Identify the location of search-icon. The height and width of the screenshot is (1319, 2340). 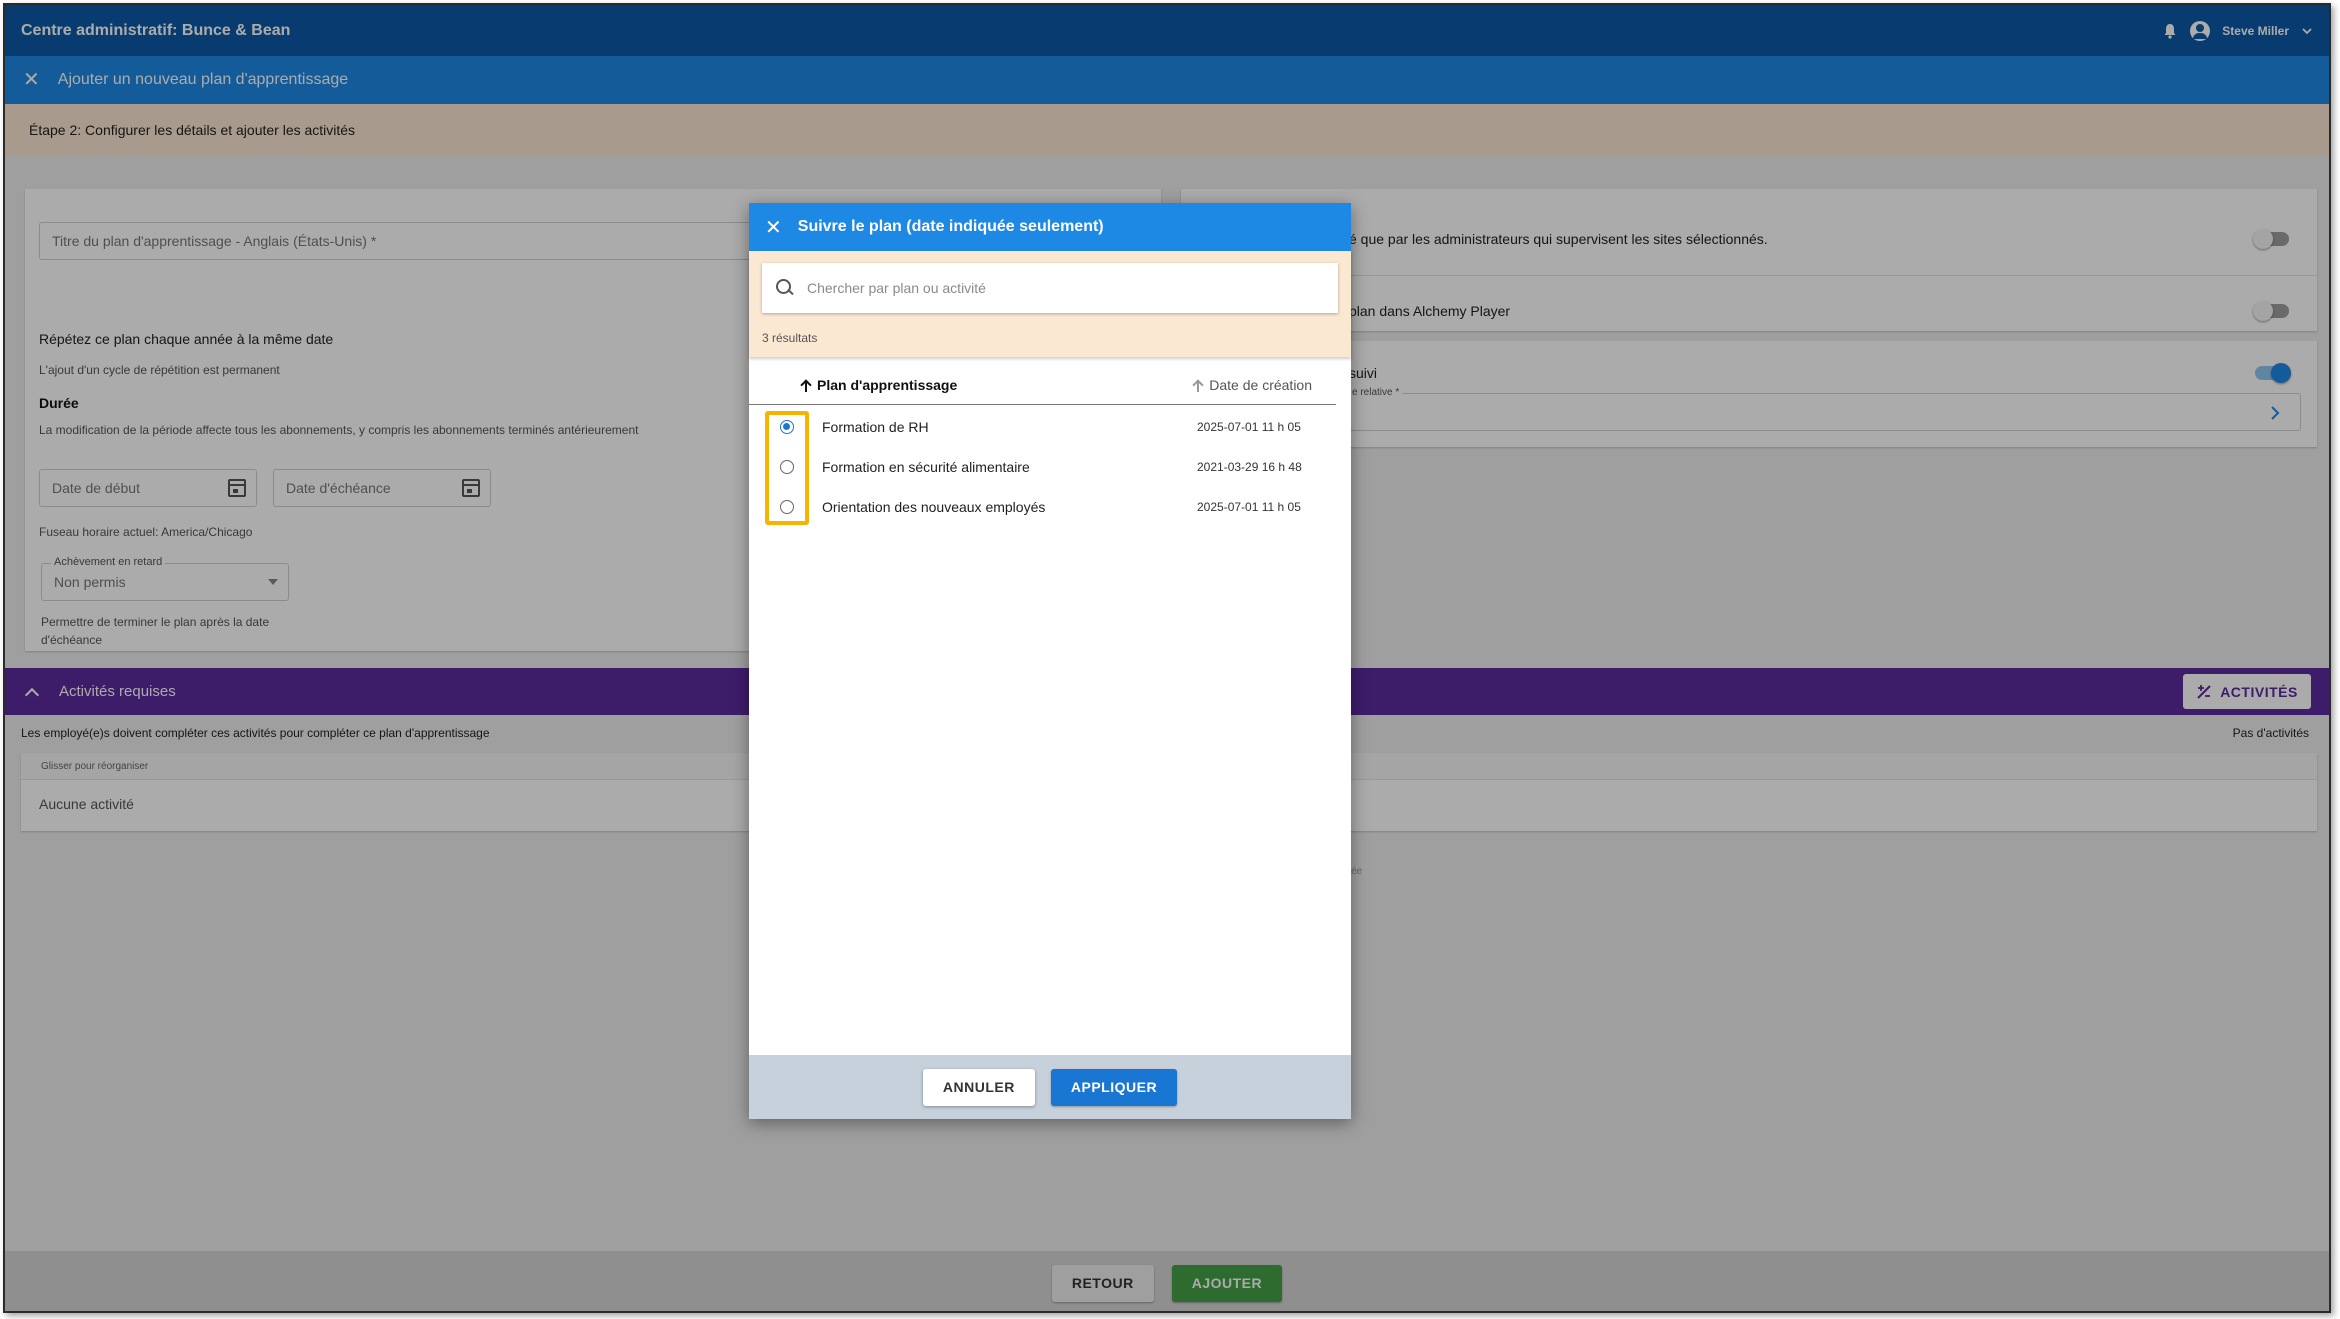
(784, 288).